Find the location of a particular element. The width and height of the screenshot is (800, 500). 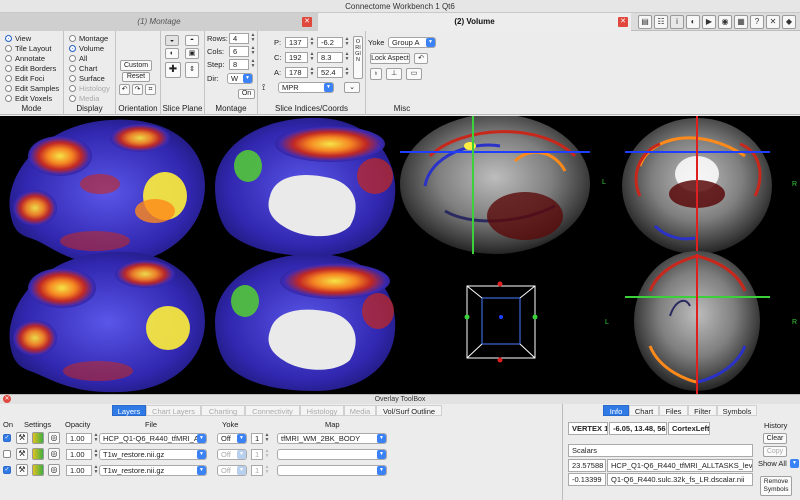

movie-icon: ▶ is located at coordinates (709, 22).